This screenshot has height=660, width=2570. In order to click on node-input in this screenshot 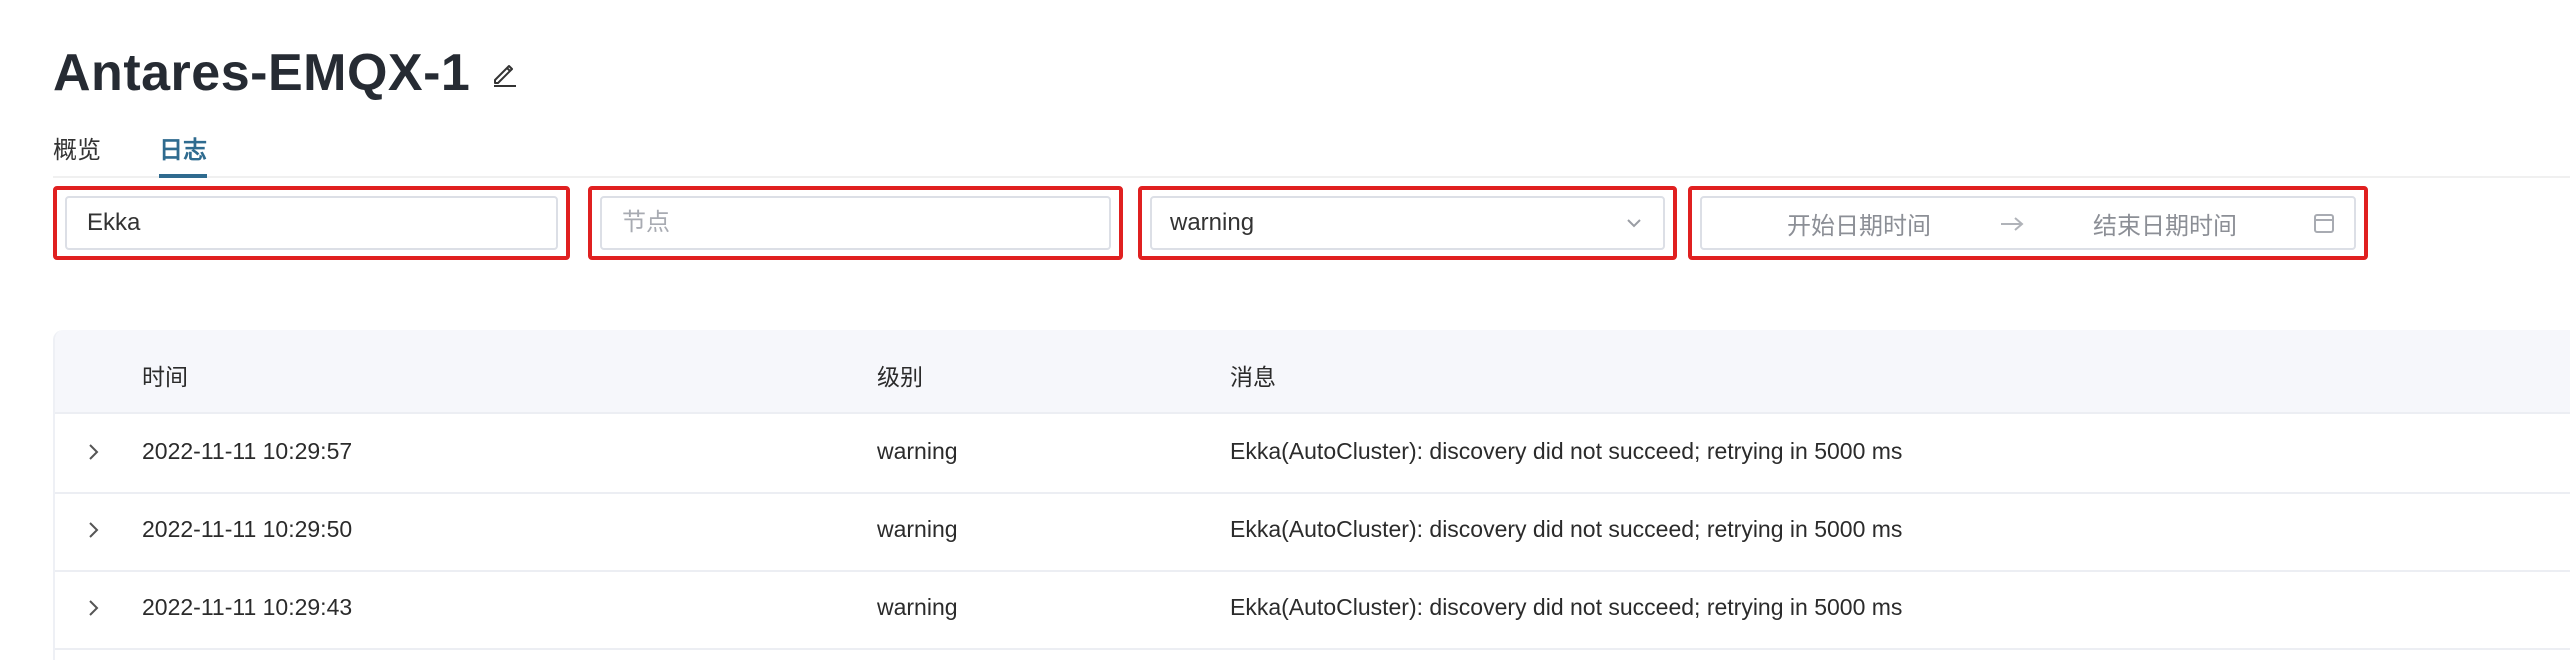, I will do `click(855, 223)`.